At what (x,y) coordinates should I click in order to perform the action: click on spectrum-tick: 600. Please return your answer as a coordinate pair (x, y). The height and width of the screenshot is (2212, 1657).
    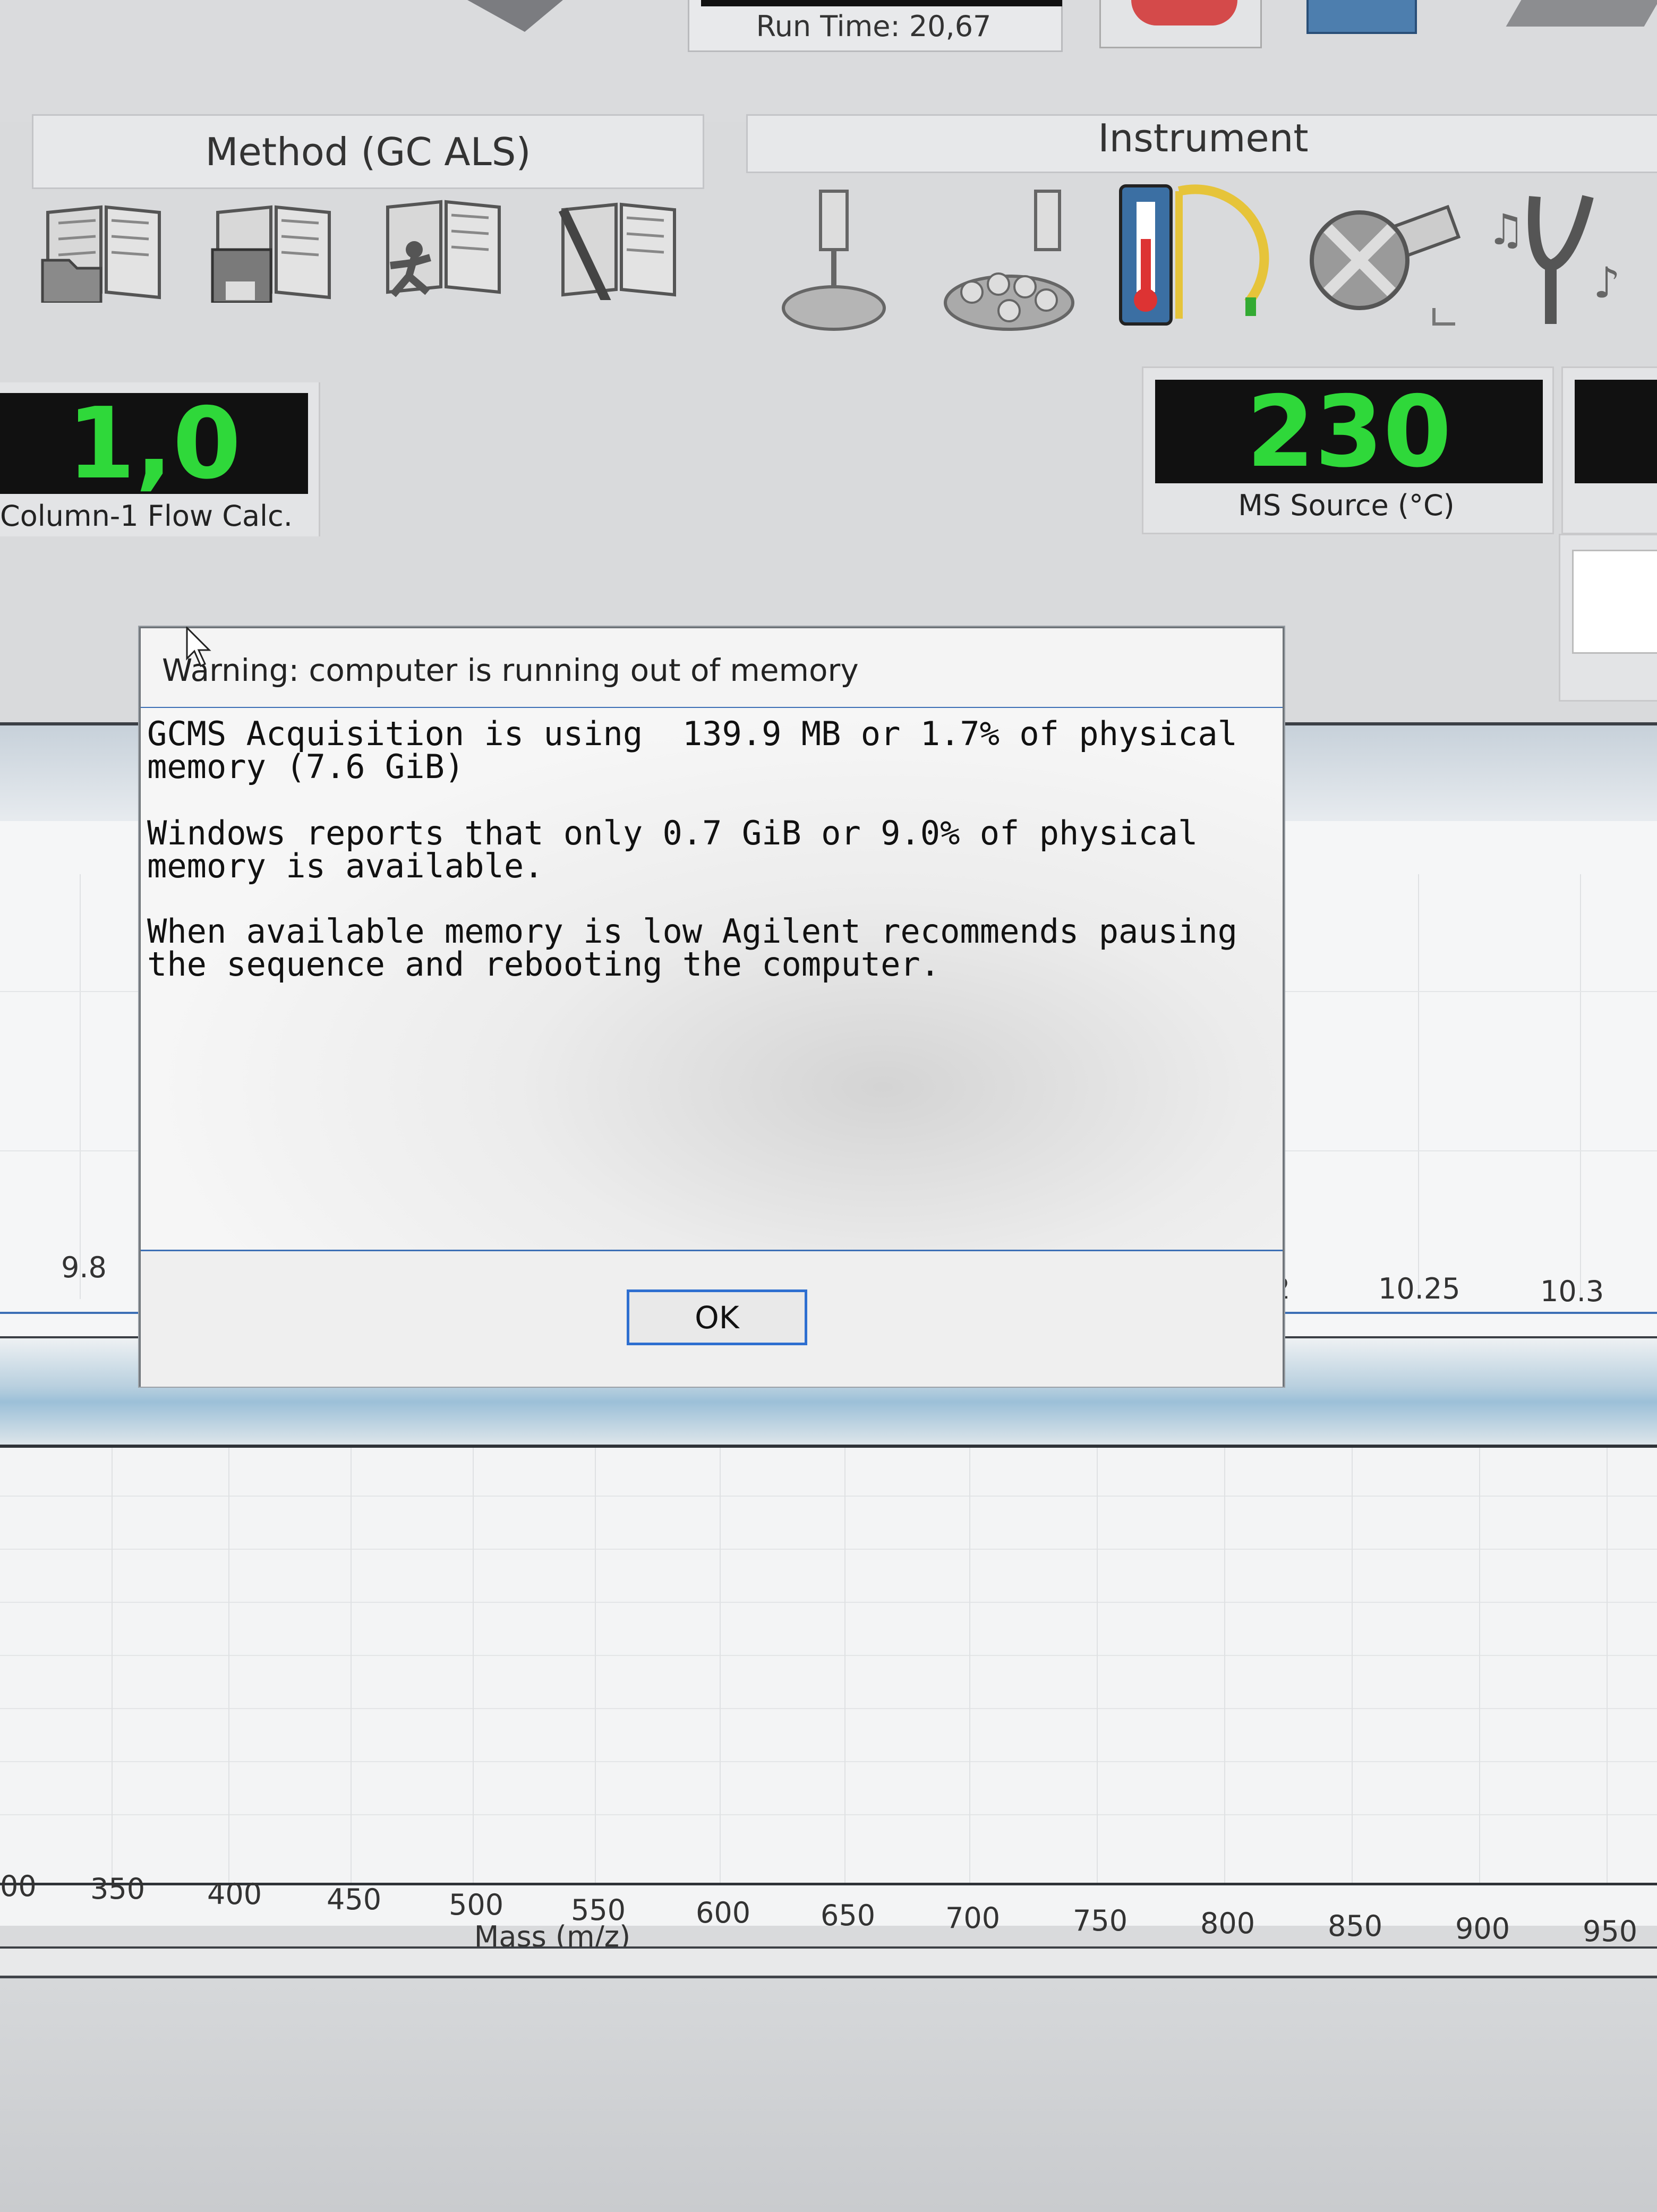
    Looking at the image, I should click on (723, 1912).